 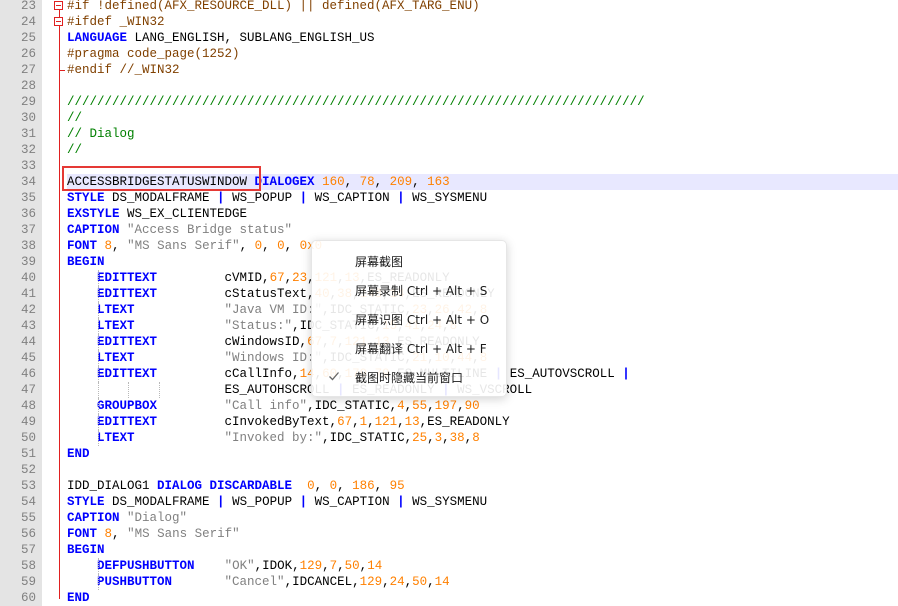 I want to click on code-line: 51 END, so click(x=449, y=454).